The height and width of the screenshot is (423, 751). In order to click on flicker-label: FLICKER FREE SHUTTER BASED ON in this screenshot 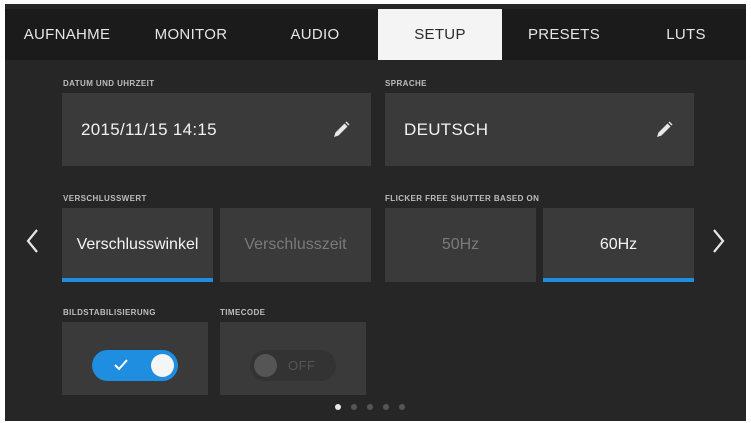, I will do `click(462, 198)`.